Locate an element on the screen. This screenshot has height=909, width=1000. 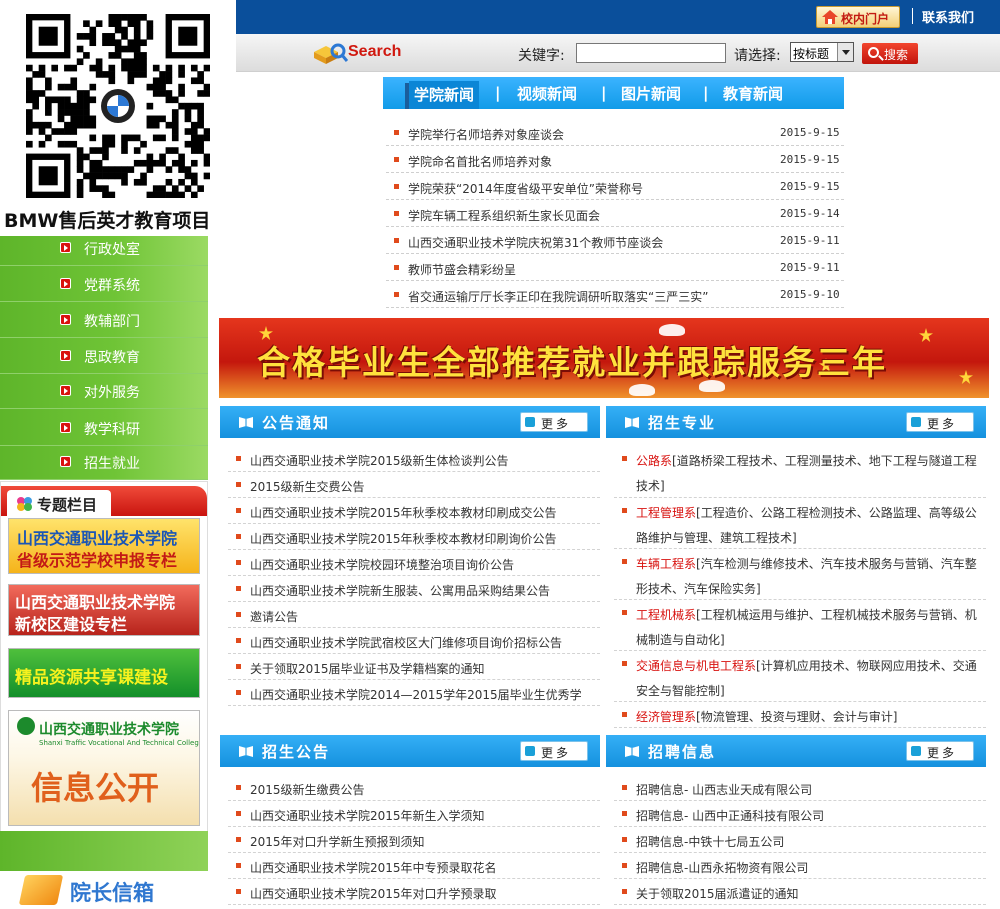
campus-portal-button: 校内门户 is located at coordinates (858, 17).